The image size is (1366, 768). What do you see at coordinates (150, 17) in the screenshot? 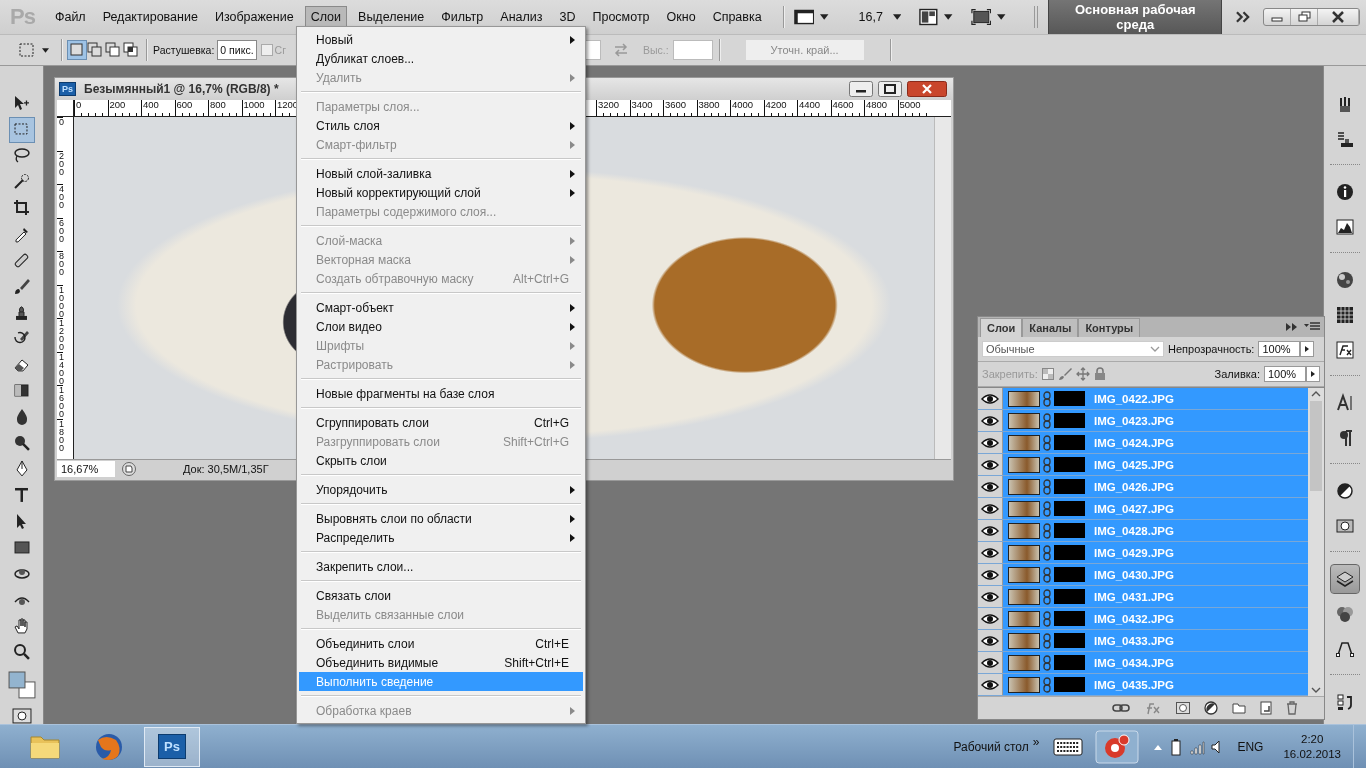
I see `menu-item: Редактирование` at bounding box center [150, 17].